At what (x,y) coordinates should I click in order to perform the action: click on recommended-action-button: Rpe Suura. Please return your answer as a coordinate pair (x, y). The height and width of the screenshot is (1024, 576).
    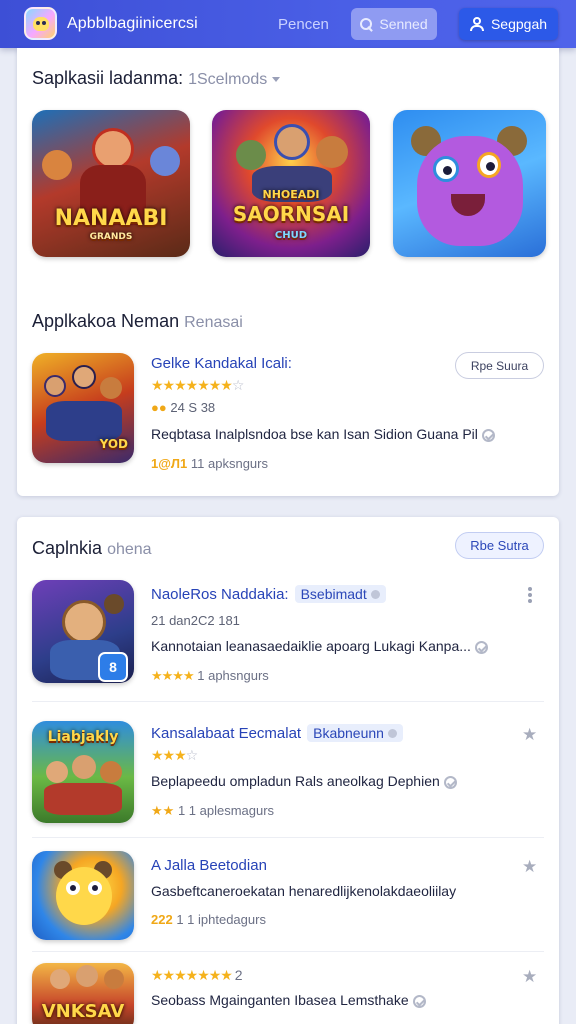
    Looking at the image, I should click on (499, 365).